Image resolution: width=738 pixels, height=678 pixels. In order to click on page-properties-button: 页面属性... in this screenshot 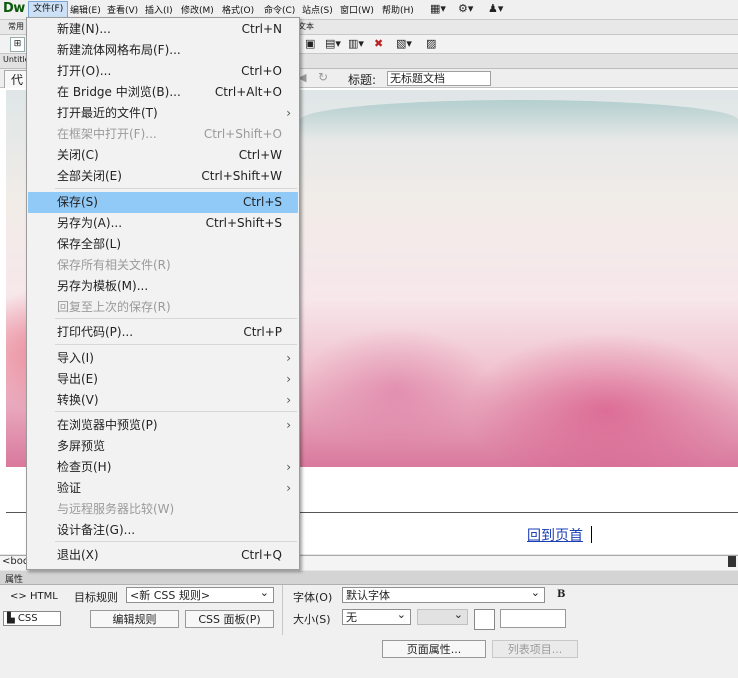, I will do `click(434, 649)`.